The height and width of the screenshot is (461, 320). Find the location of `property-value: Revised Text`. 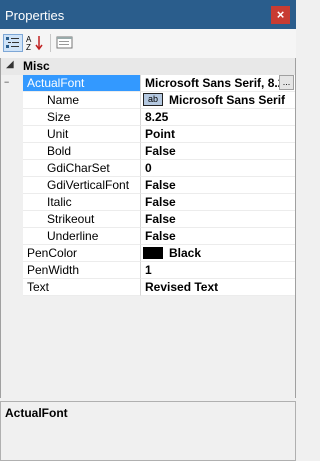

property-value: Revised Text is located at coordinates (218, 287).